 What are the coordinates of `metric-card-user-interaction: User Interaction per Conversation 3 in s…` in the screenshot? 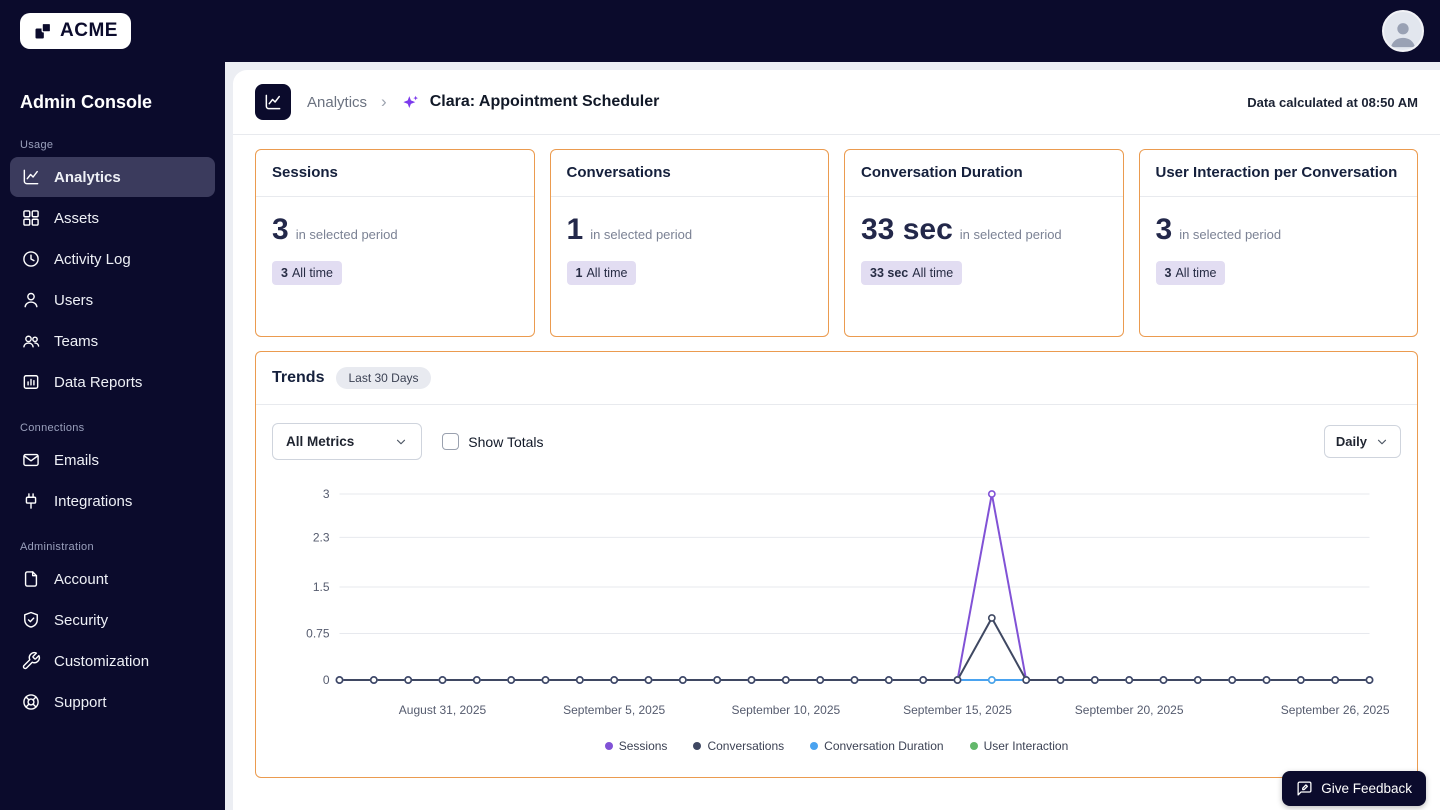 It's located at (1278, 243).